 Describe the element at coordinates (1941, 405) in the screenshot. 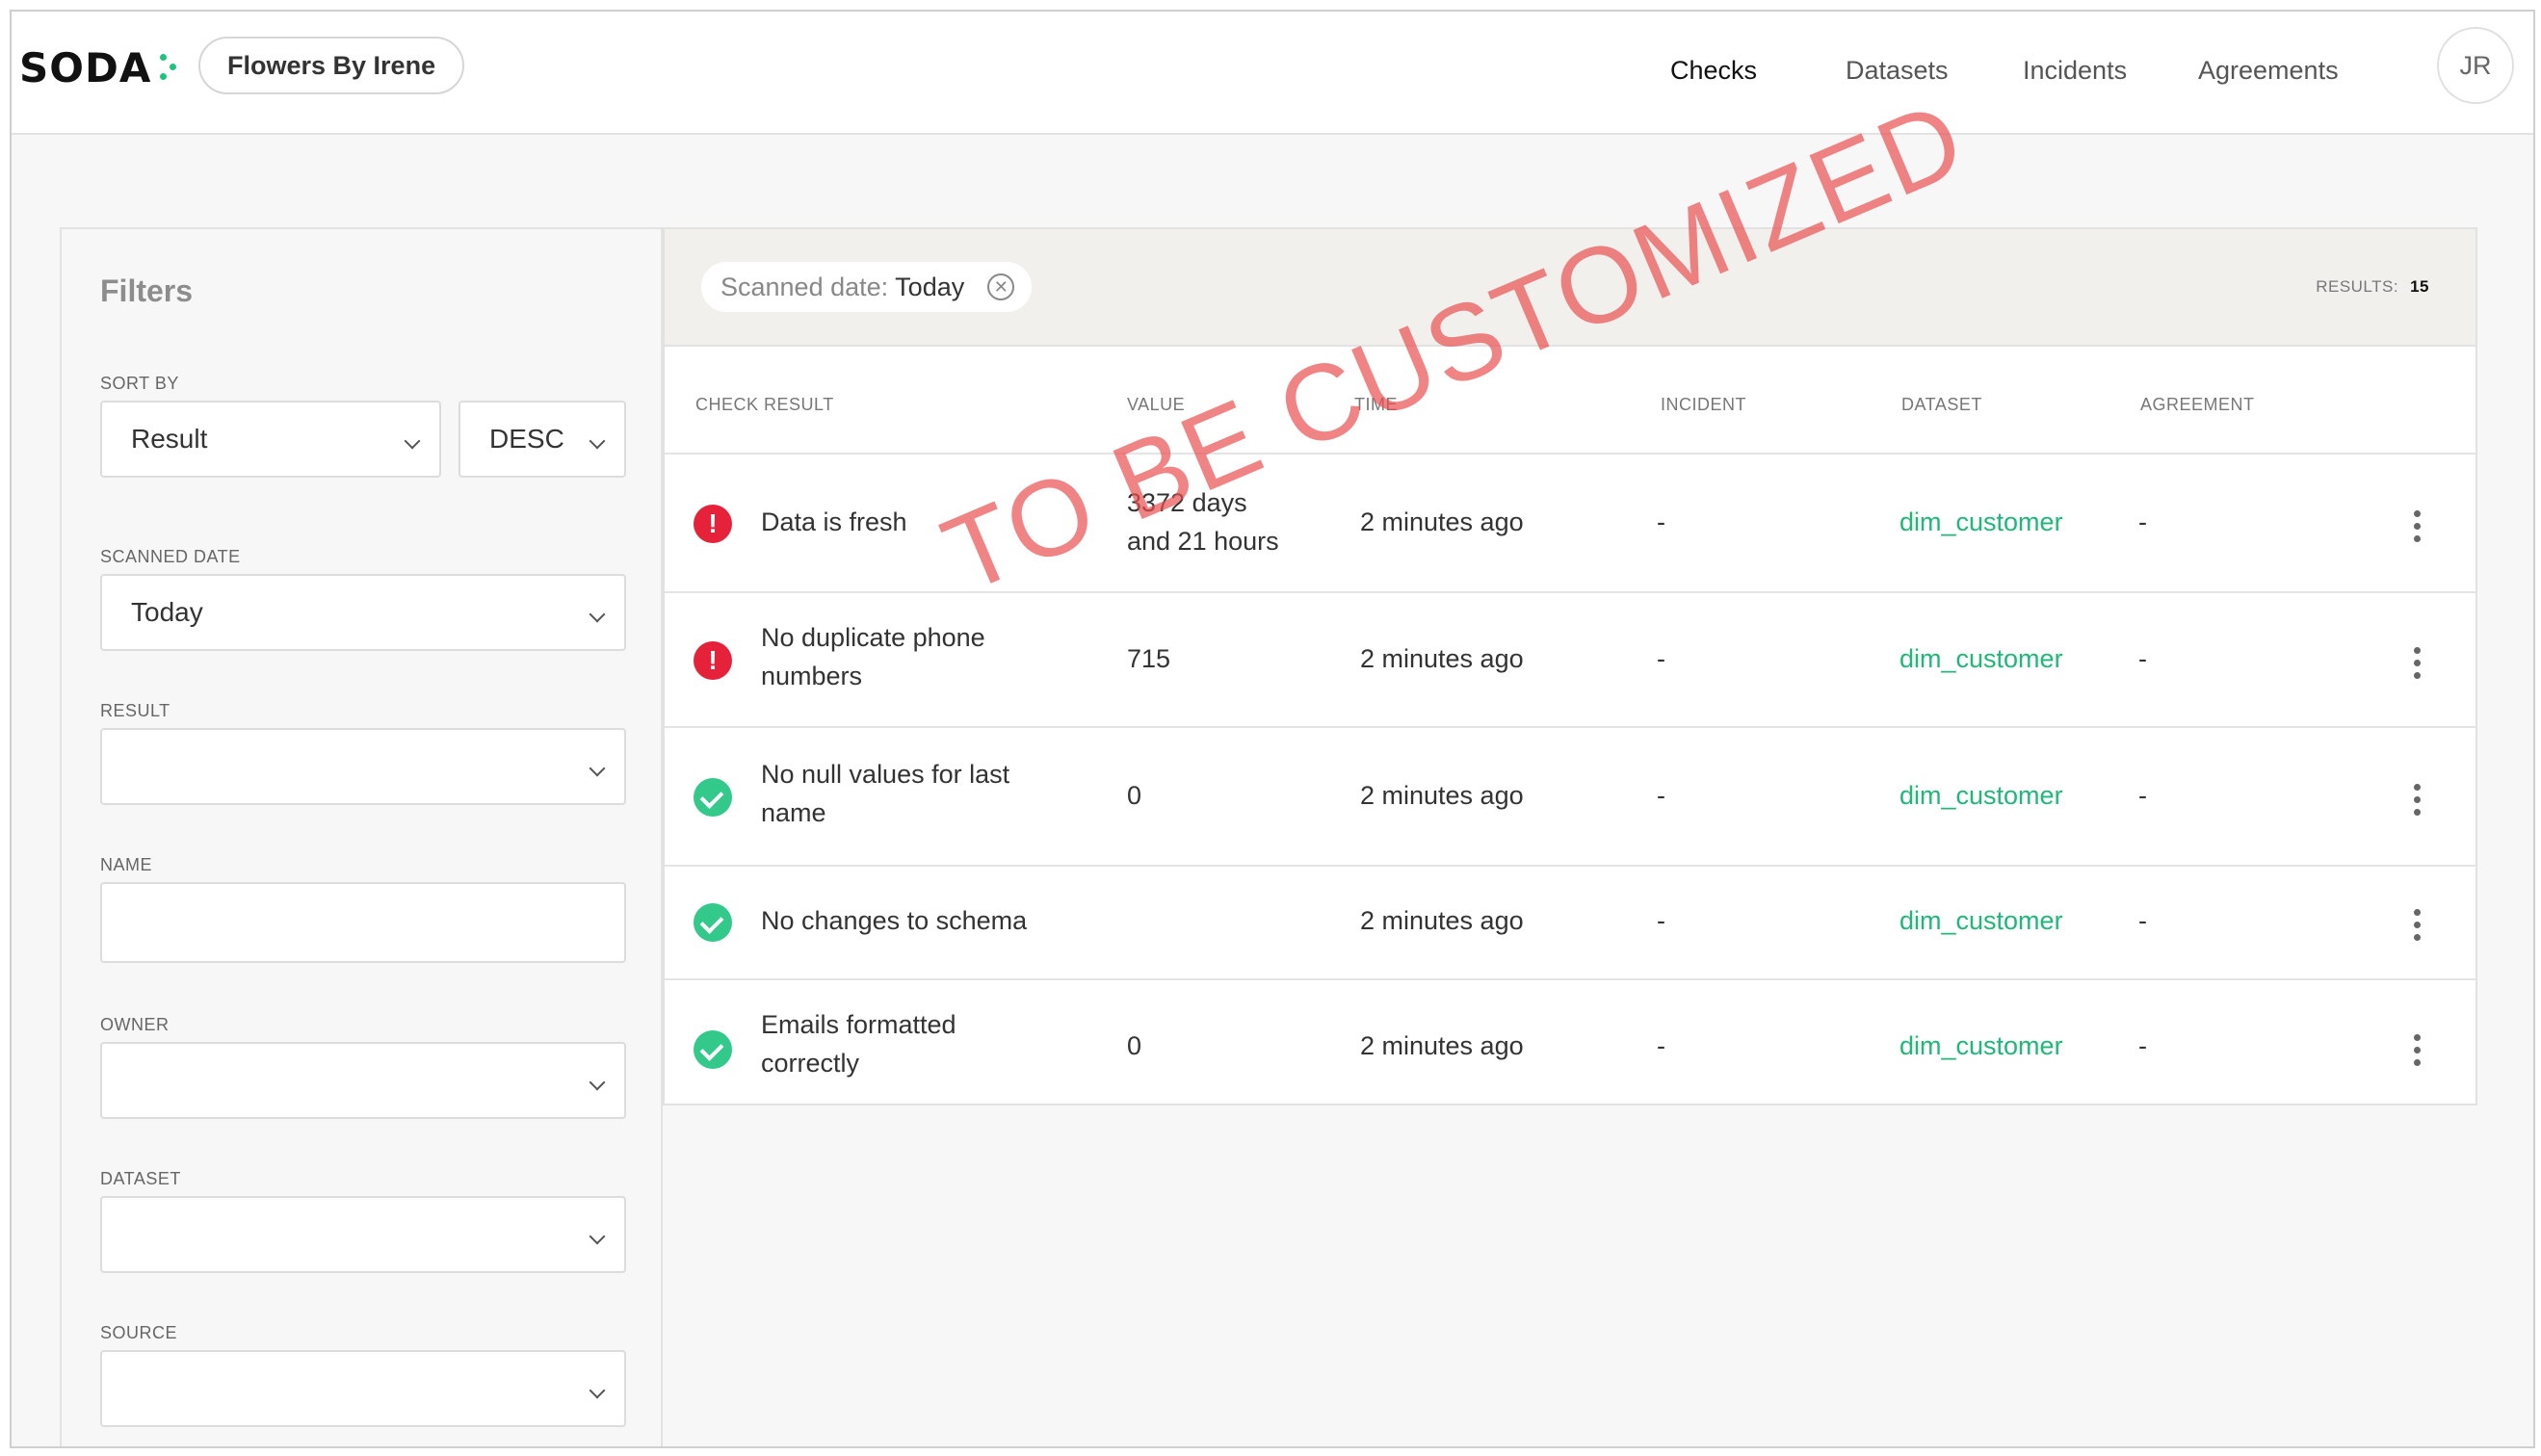

I see `column-header-dataset: DATASET` at that location.